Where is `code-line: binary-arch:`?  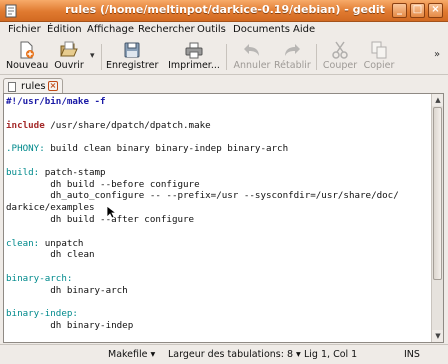
code-line: binary-arch: is located at coordinates (39, 278).